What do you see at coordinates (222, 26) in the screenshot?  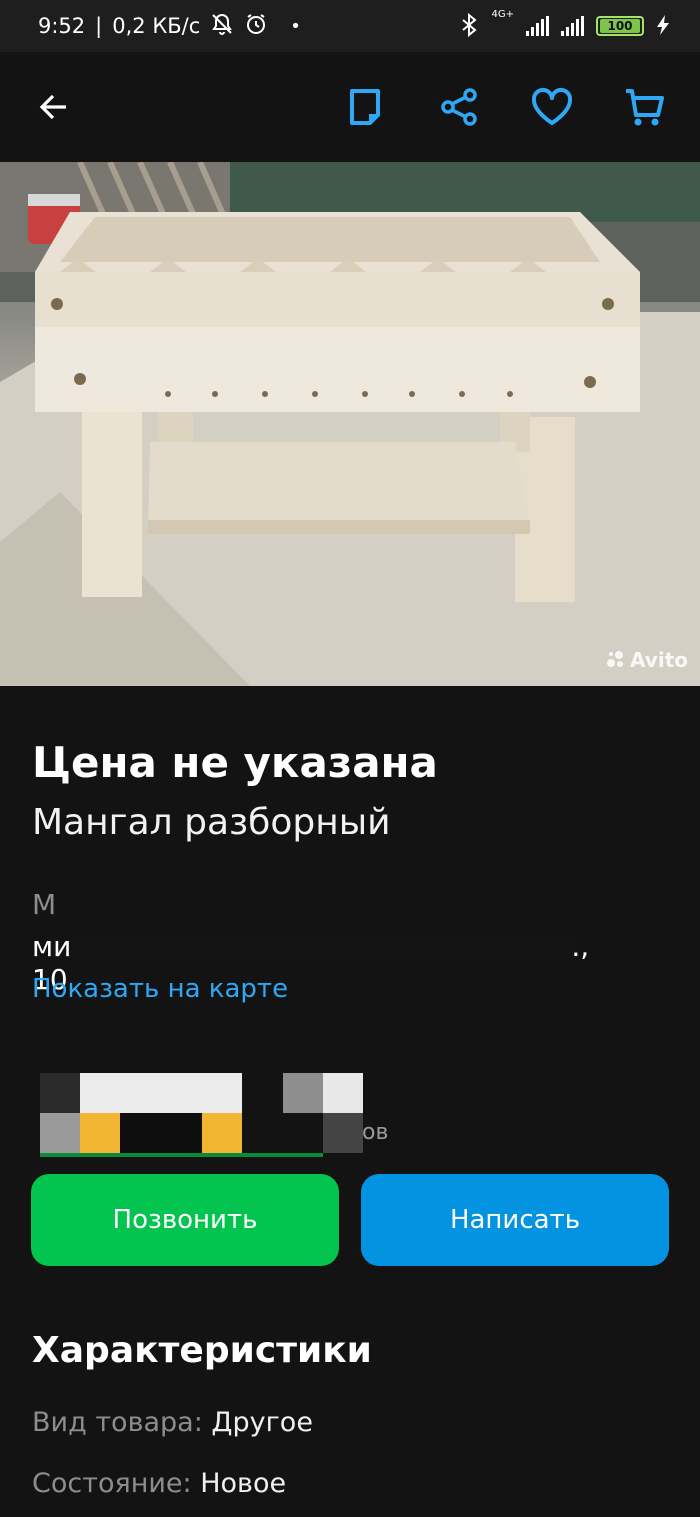 I see `mute-bell-icon` at bounding box center [222, 26].